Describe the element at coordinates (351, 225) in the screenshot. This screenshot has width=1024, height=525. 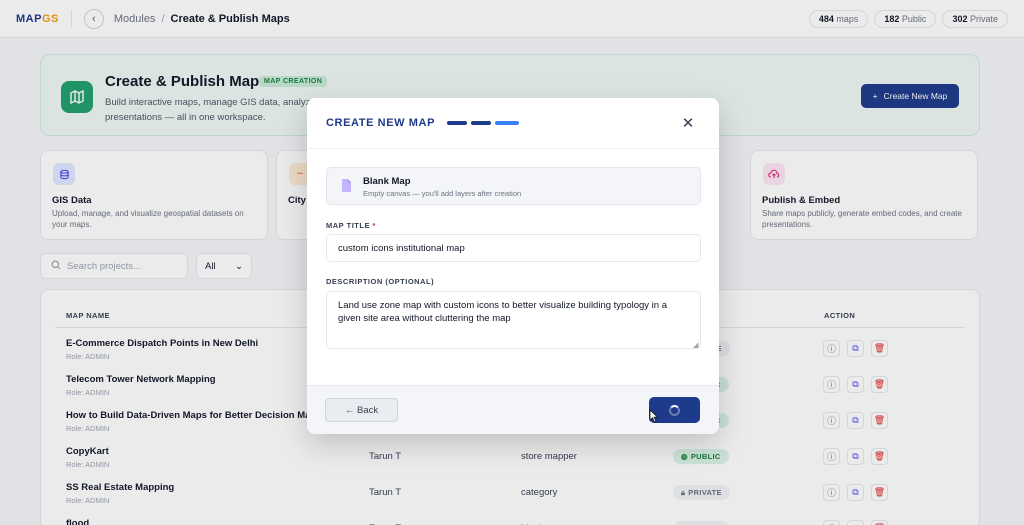
I see `map-title-label: MAP TITLE *` at that location.